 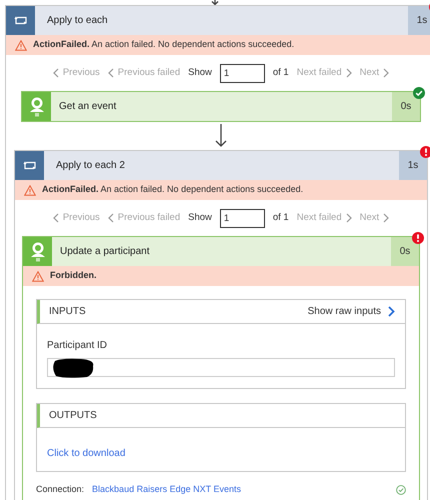 I want to click on action-header: Get an event, so click(x=221, y=106).